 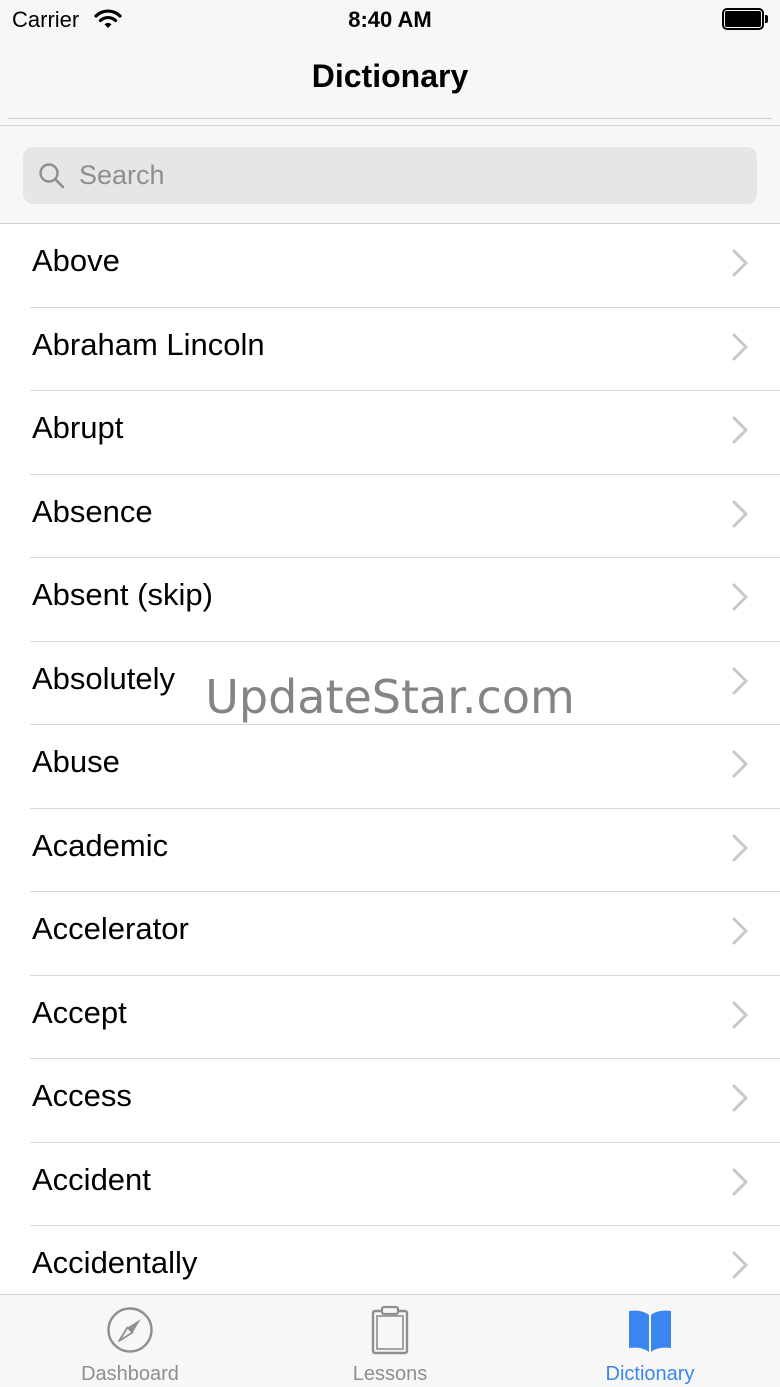 I want to click on list-item-label: Accelerator, so click(x=110, y=928).